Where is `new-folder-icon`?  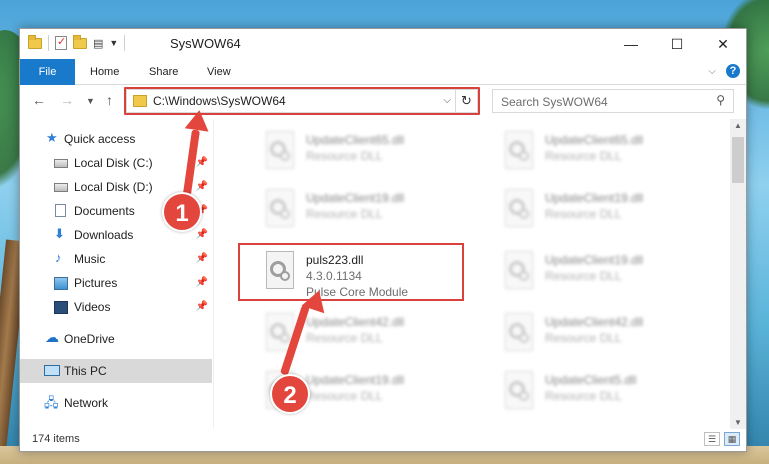
new-folder-icon is located at coordinates (80, 41).